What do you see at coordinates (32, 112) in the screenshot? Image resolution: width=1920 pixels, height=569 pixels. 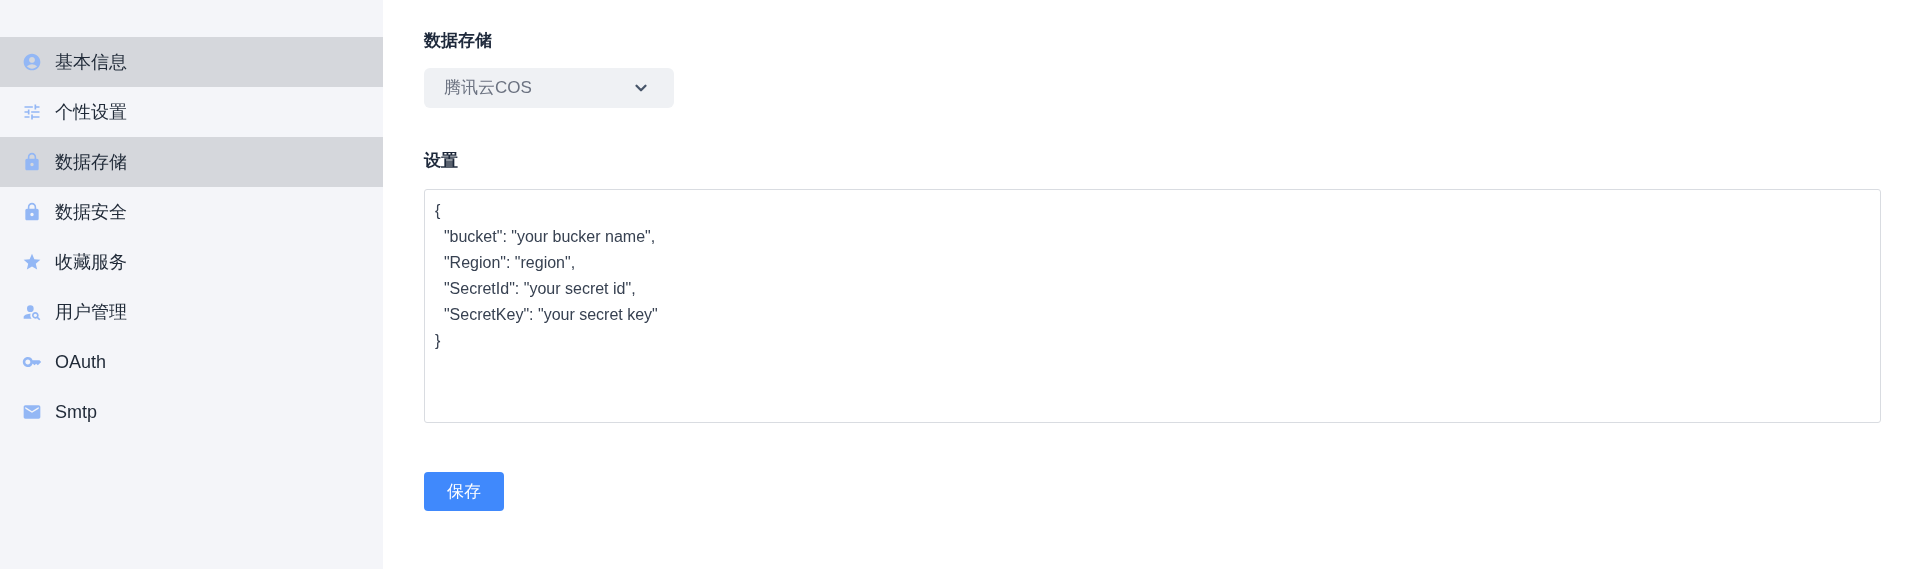 I see `sliders-icon` at bounding box center [32, 112].